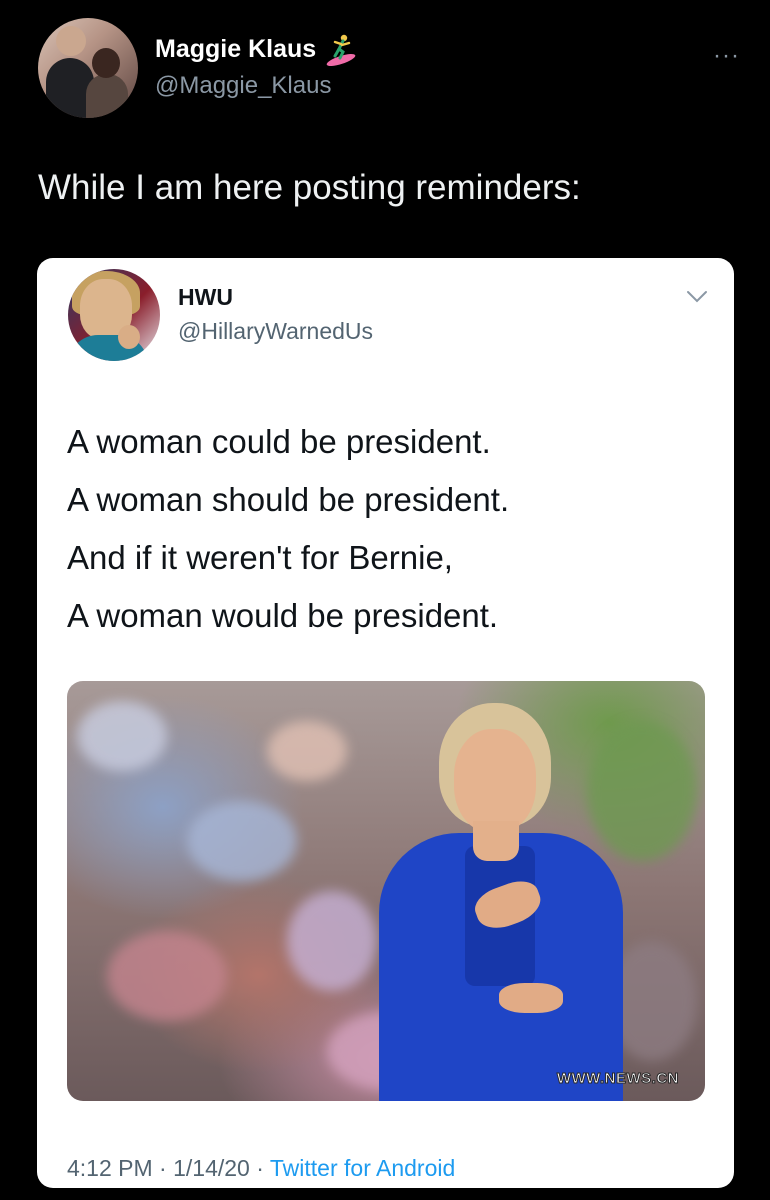 This screenshot has width=770, height=1200. What do you see at coordinates (309, 187) in the screenshot?
I see `post-text: While I am here posting reminders:` at bounding box center [309, 187].